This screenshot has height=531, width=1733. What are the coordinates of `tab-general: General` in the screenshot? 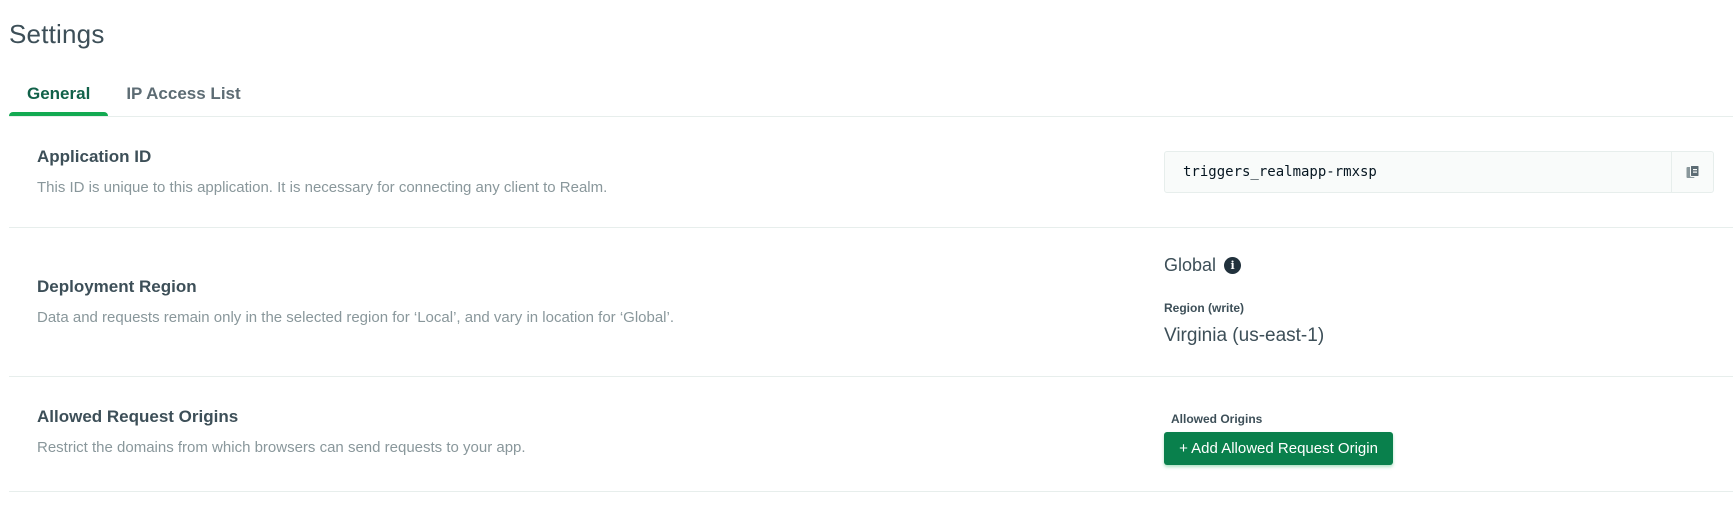 It's located at (59, 94).